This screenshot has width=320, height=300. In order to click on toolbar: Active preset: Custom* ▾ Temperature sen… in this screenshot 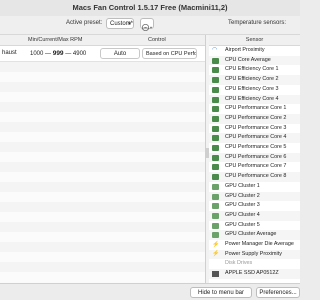, I will do `click(150, 25)`.